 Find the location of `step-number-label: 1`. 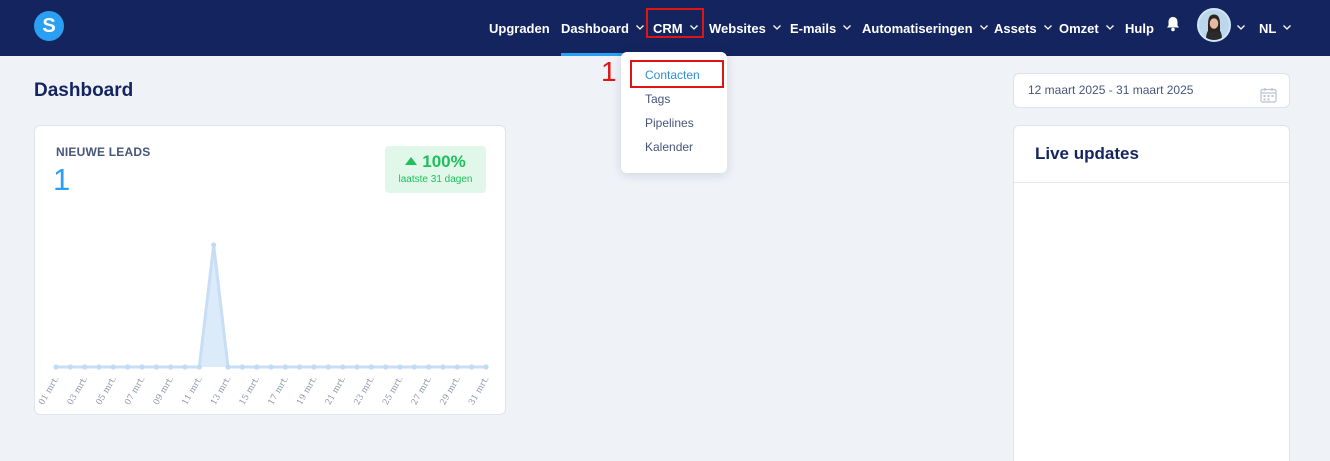

step-number-label: 1 is located at coordinates (609, 71).